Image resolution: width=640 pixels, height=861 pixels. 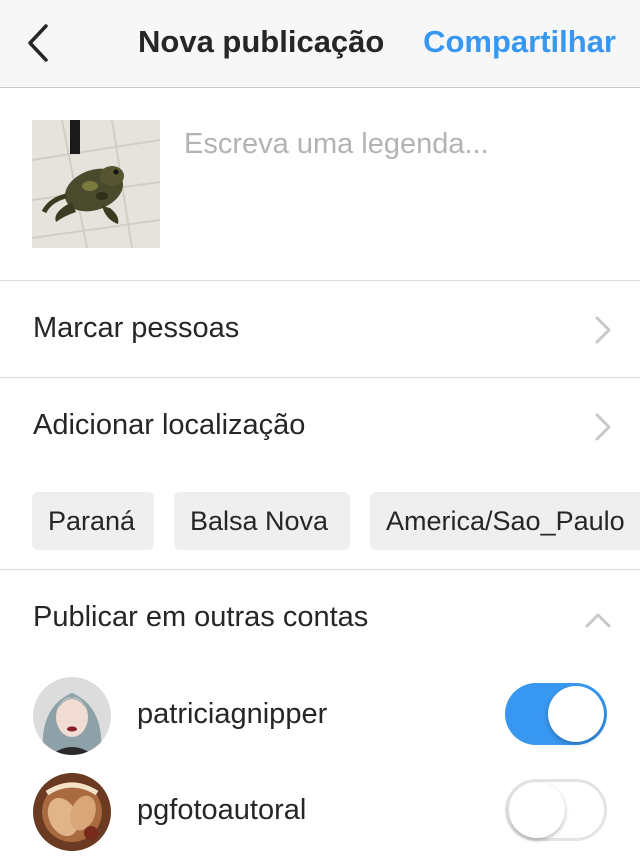 What do you see at coordinates (261, 41) in the screenshot?
I see `page-title: Nova publicação` at bounding box center [261, 41].